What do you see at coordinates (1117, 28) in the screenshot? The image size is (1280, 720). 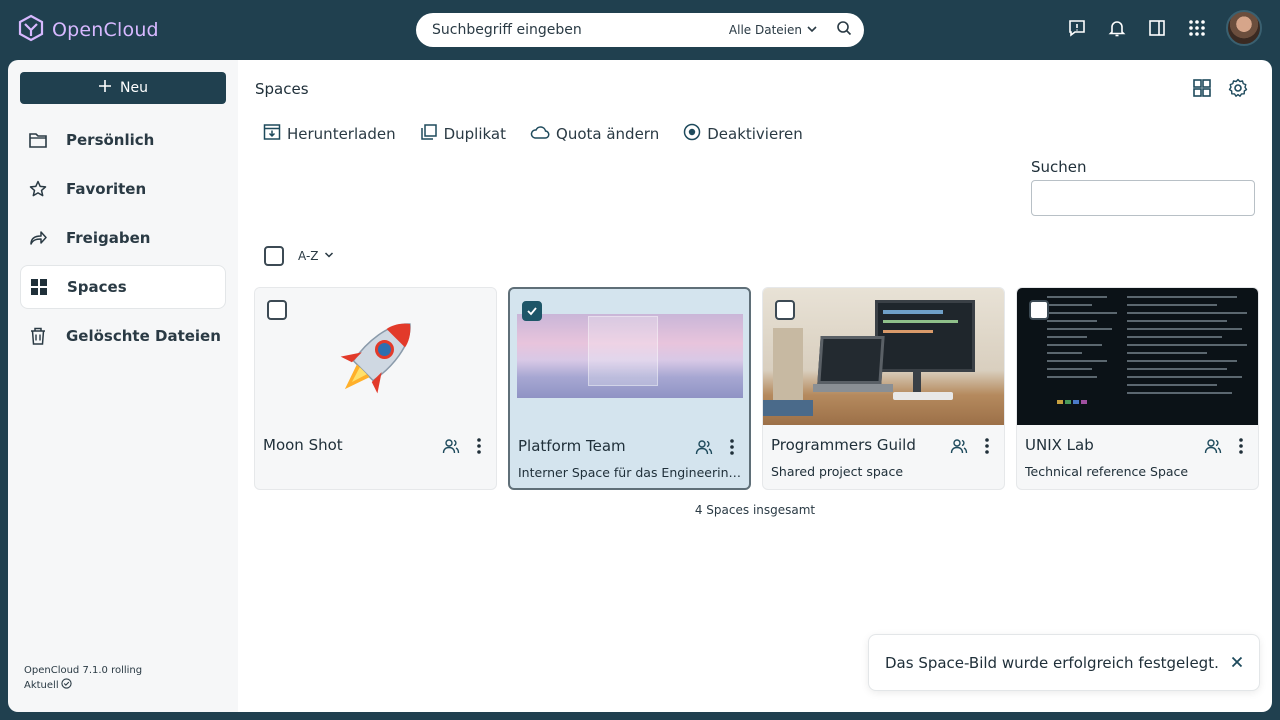 I see `notifications-bell-icon` at bounding box center [1117, 28].